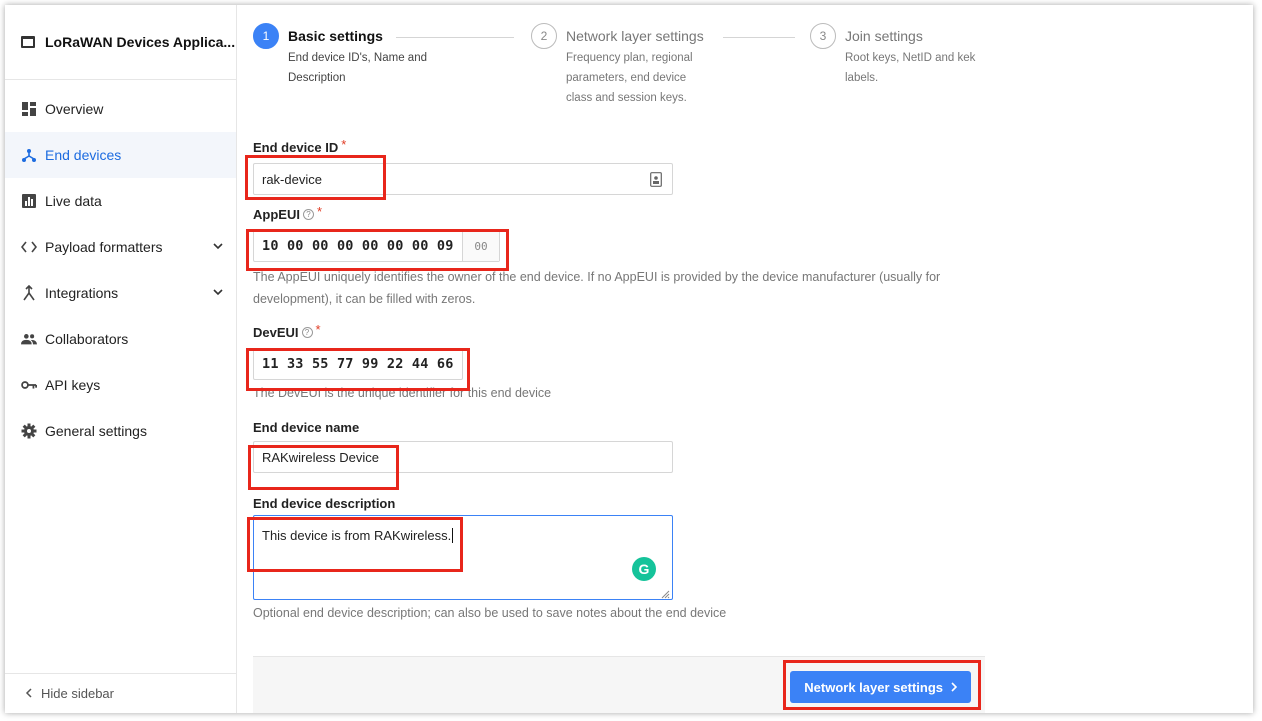  What do you see at coordinates (287, 330) in the screenshot?
I see `dev-eui-label: DevEUI ? *` at bounding box center [287, 330].